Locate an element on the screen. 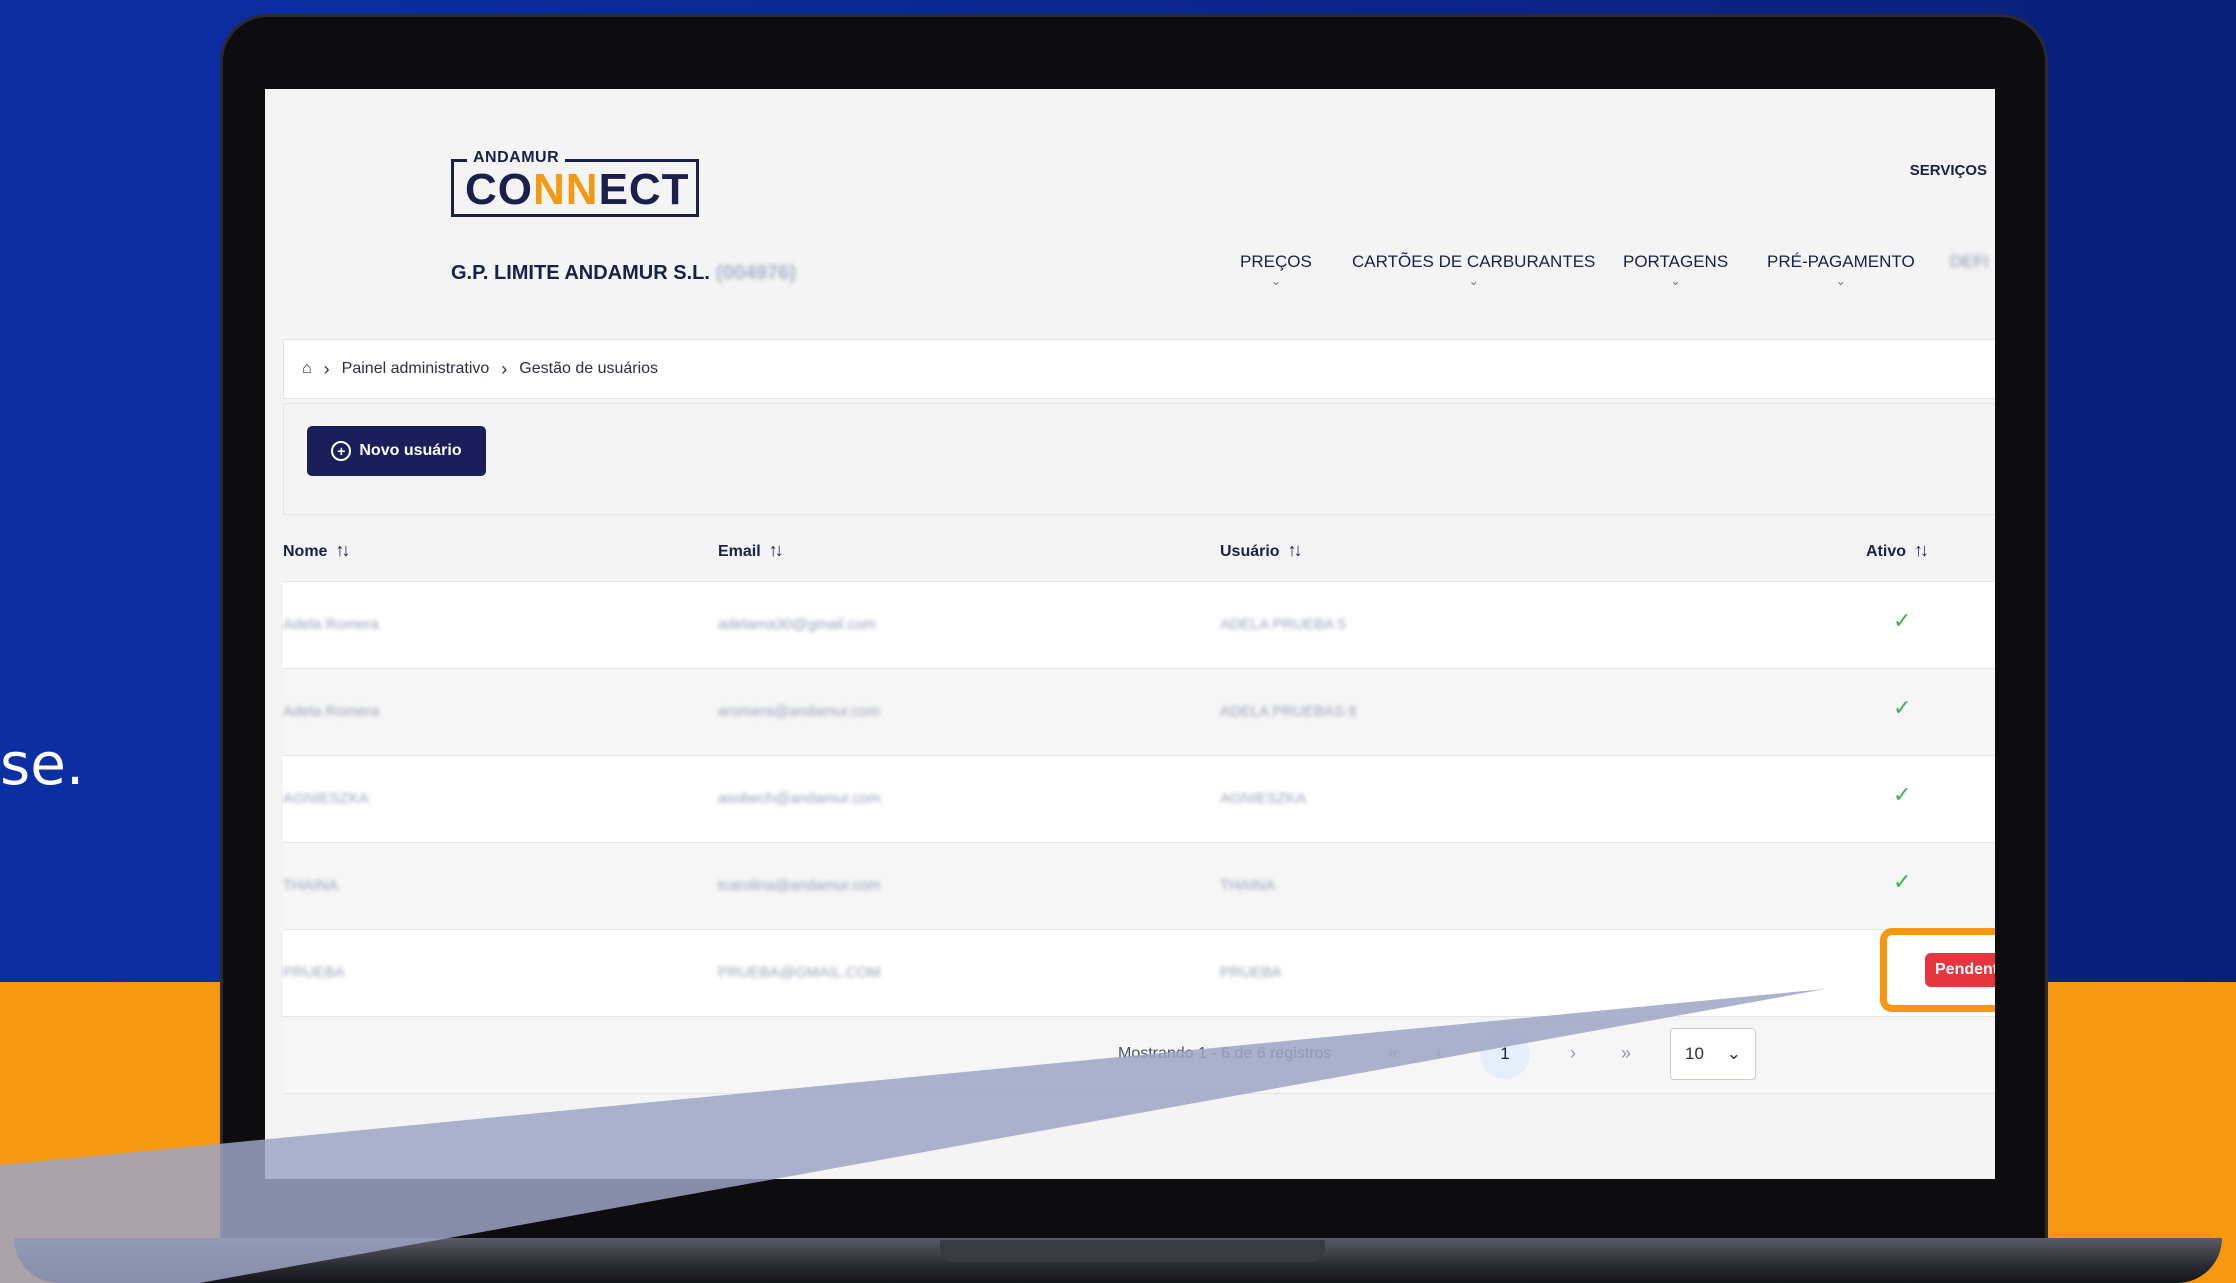 Image resolution: width=2236 pixels, height=1283 pixels. cell-email: asobech@andamur.com is located at coordinates (799, 798).